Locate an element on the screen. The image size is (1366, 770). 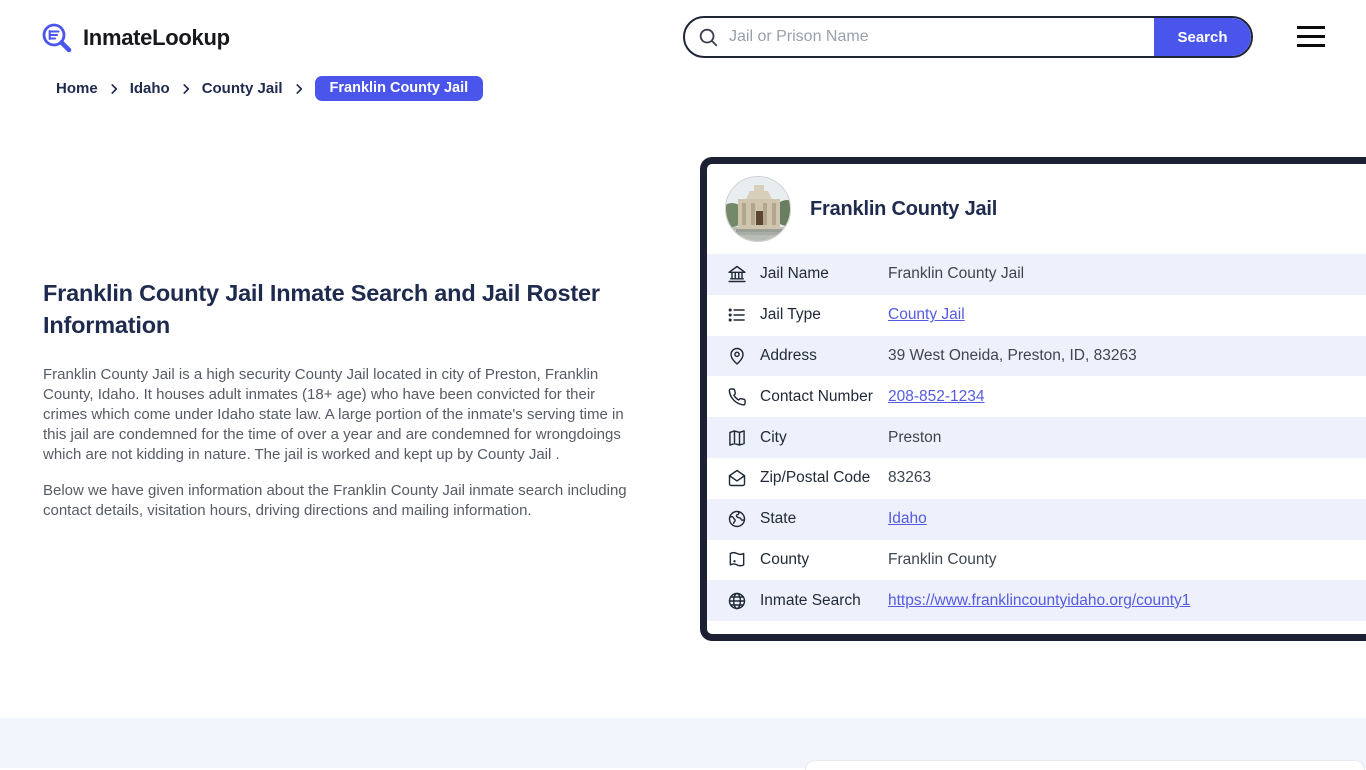
jail-detail-row: Zip/Postal Code 83263 is located at coordinates (1036, 478).